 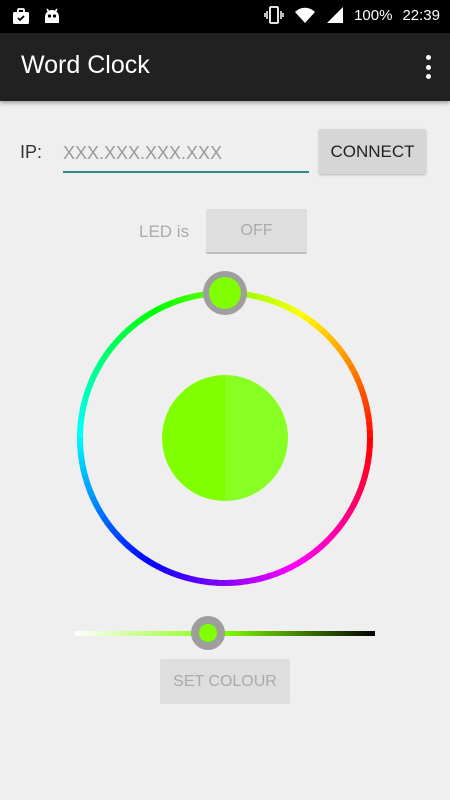 I want to click on hue-thumb, so click(x=225, y=293).